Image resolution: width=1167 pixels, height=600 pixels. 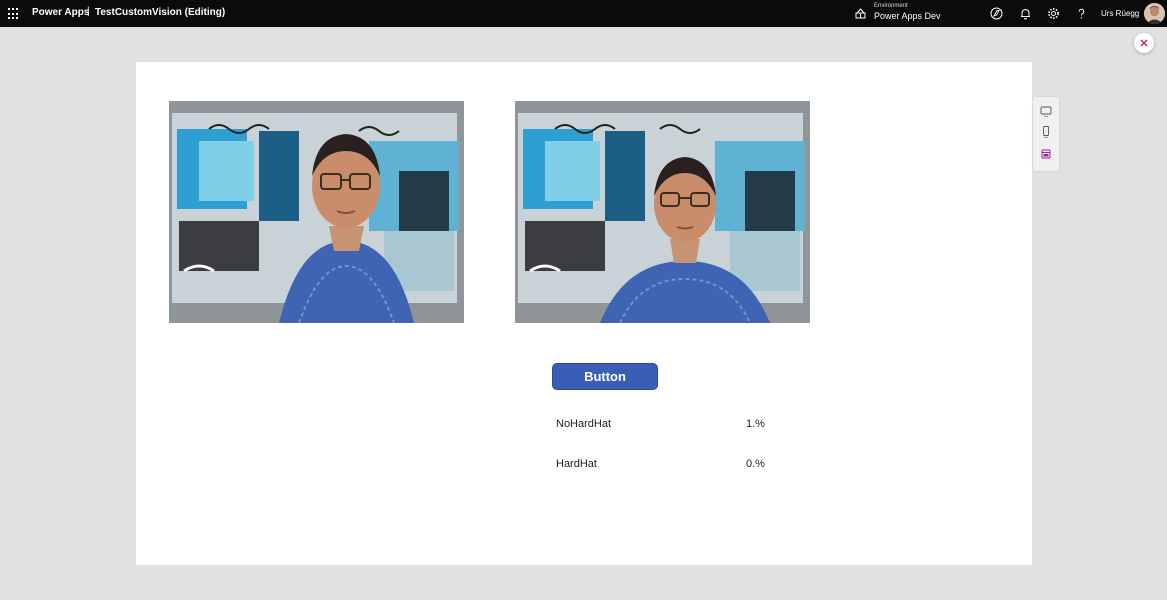 What do you see at coordinates (584, 424) in the screenshot?
I see `result-tag-label: NoHardHat` at bounding box center [584, 424].